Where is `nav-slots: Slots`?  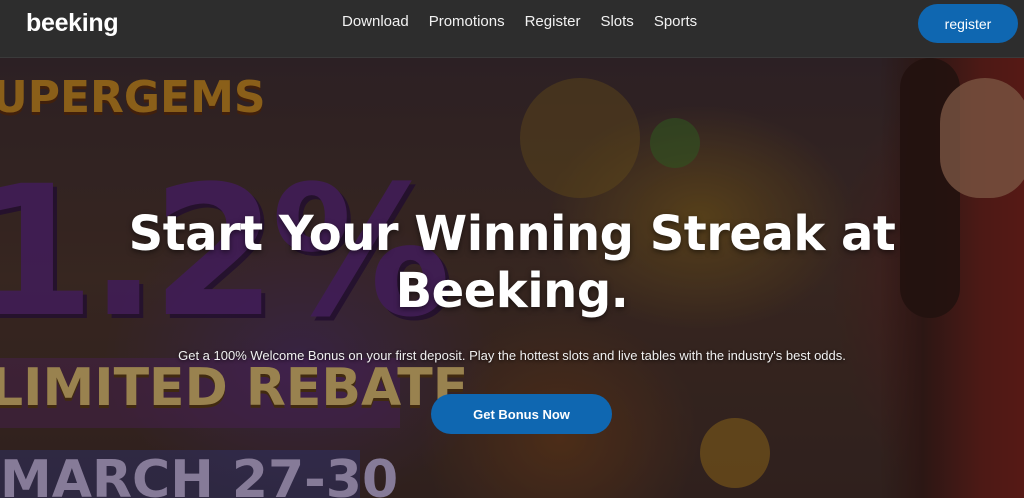
nav-slots: Slots is located at coordinates (616, 22).